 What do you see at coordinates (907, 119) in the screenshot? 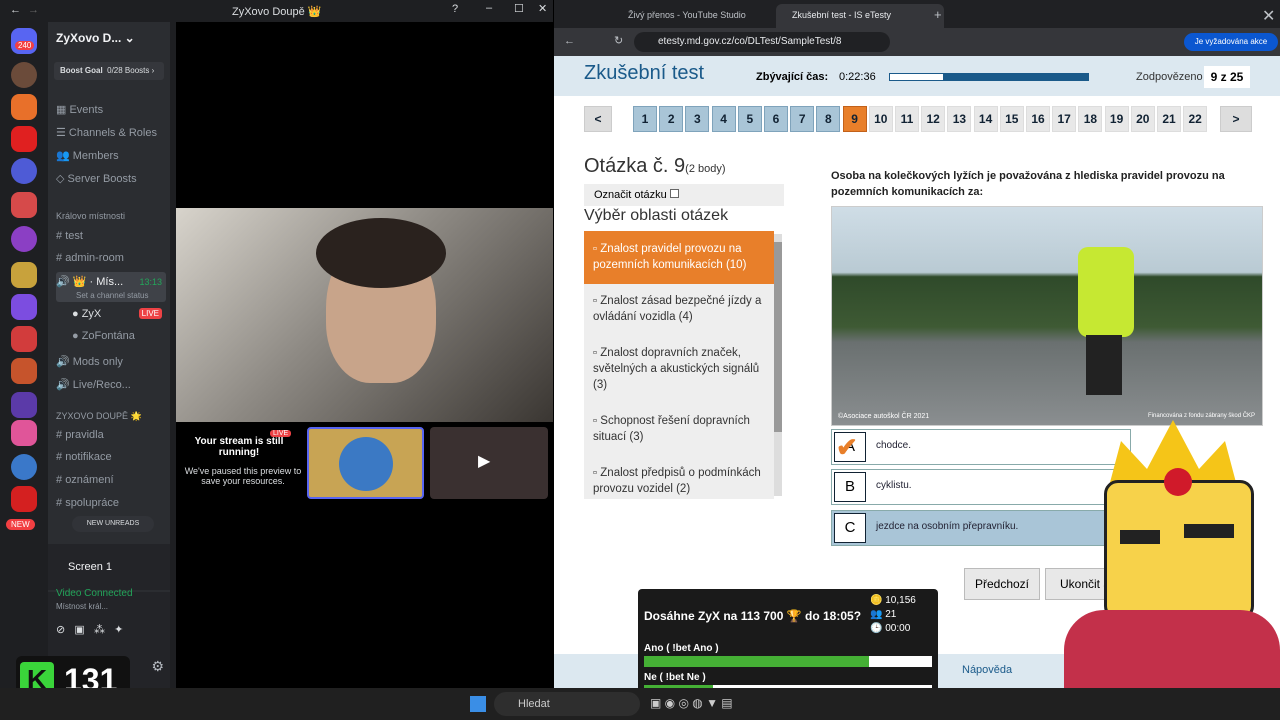
I see `question-11-button: 11` at bounding box center [907, 119].